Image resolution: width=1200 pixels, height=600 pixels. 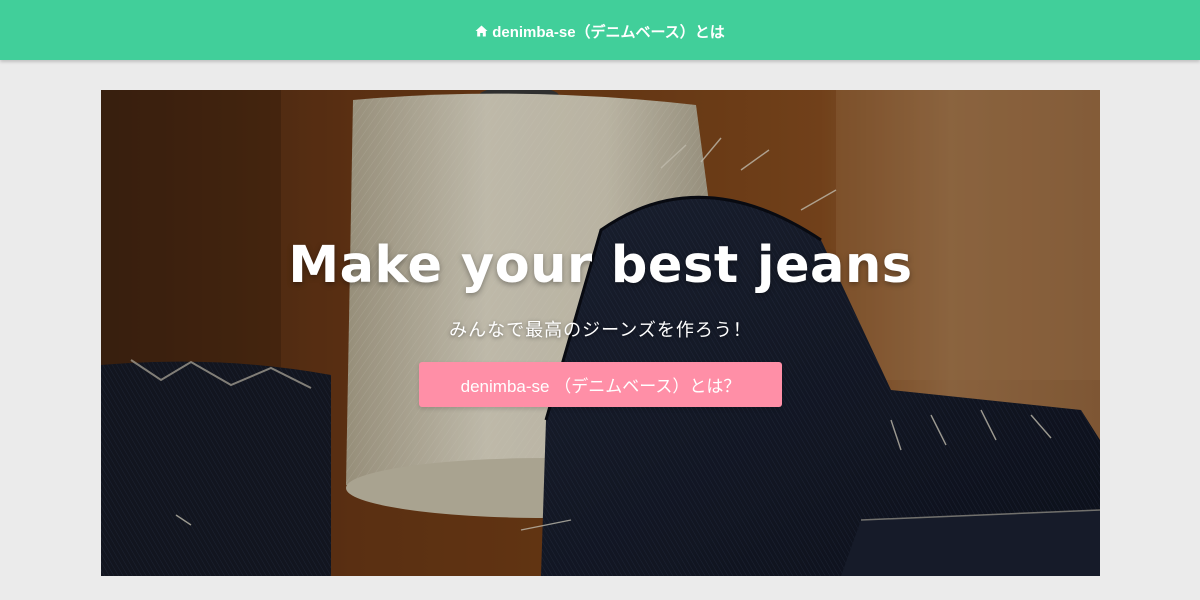 What do you see at coordinates (600, 384) in the screenshot?
I see `about-denimbase-button: denimba-se （デニムベース）とは？` at bounding box center [600, 384].